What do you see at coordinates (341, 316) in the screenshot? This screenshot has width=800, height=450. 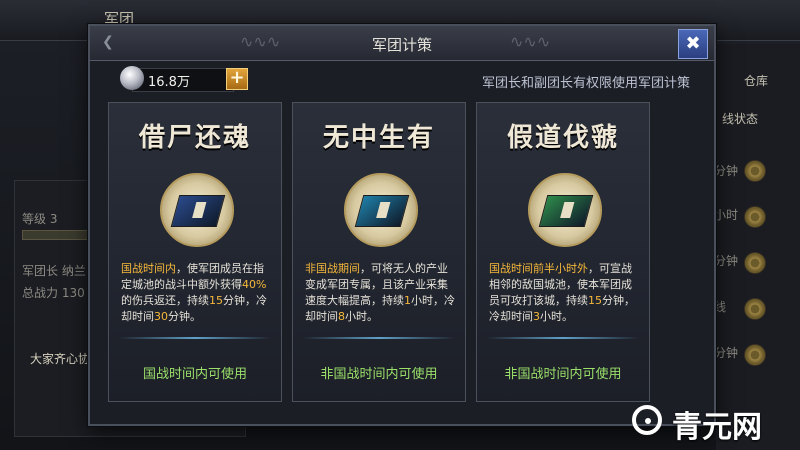 I see `desc-highlight: 8` at bounding box center [341, 316].